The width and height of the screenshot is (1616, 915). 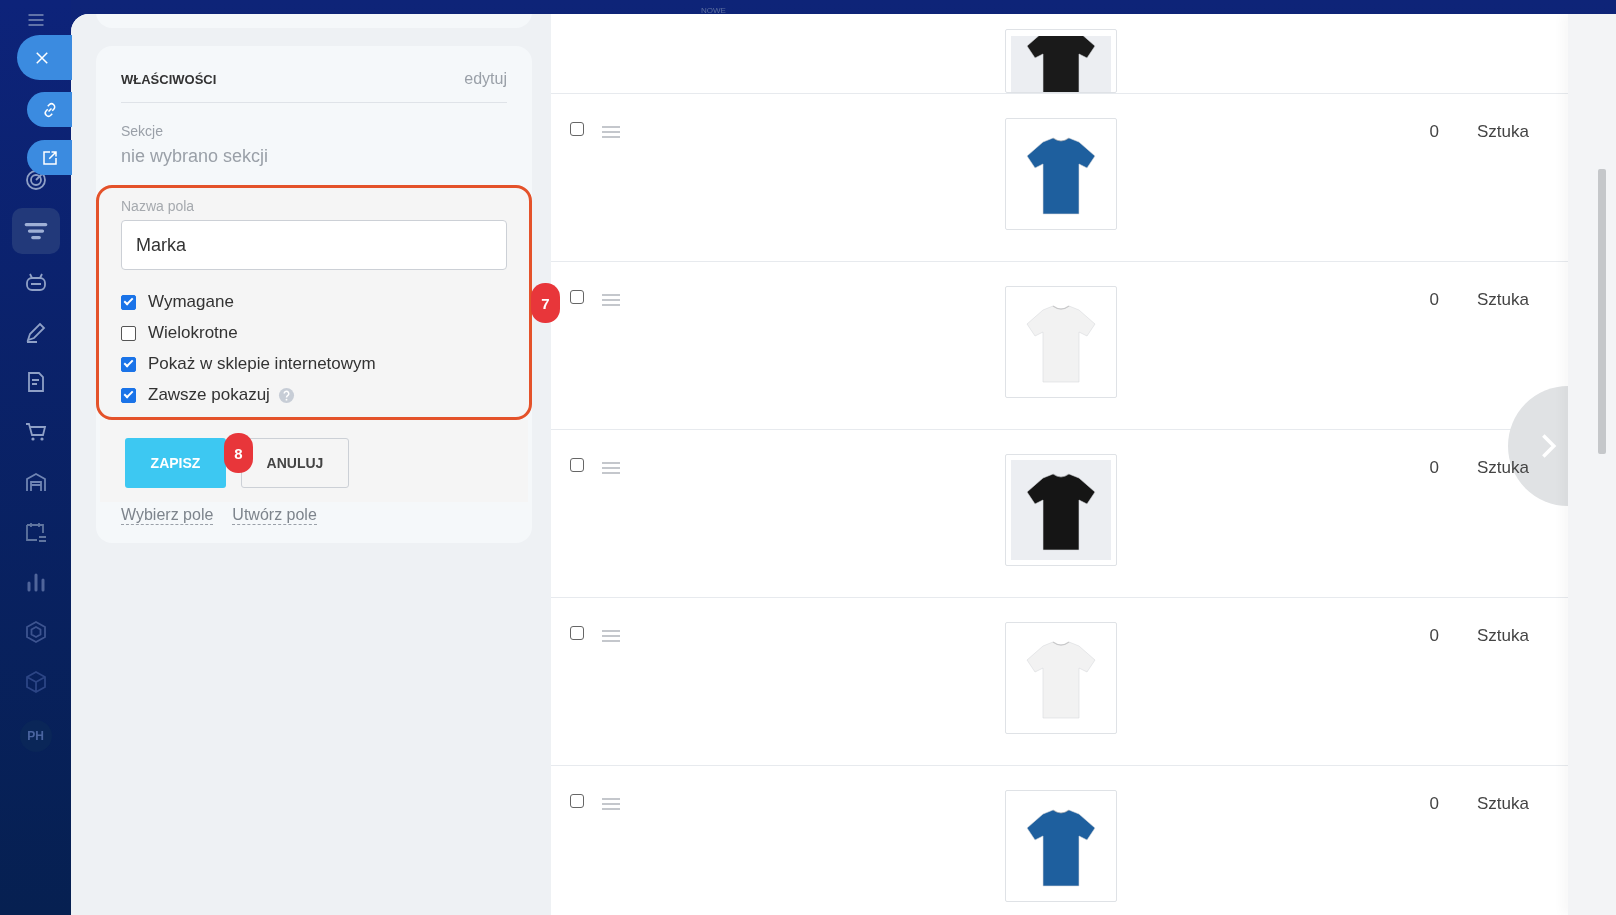 What do you see at coordinates (209, 395) in the screenshot?
I see `checkbox-label: Zawsze pokazuj` at bounding box center [209, 395].